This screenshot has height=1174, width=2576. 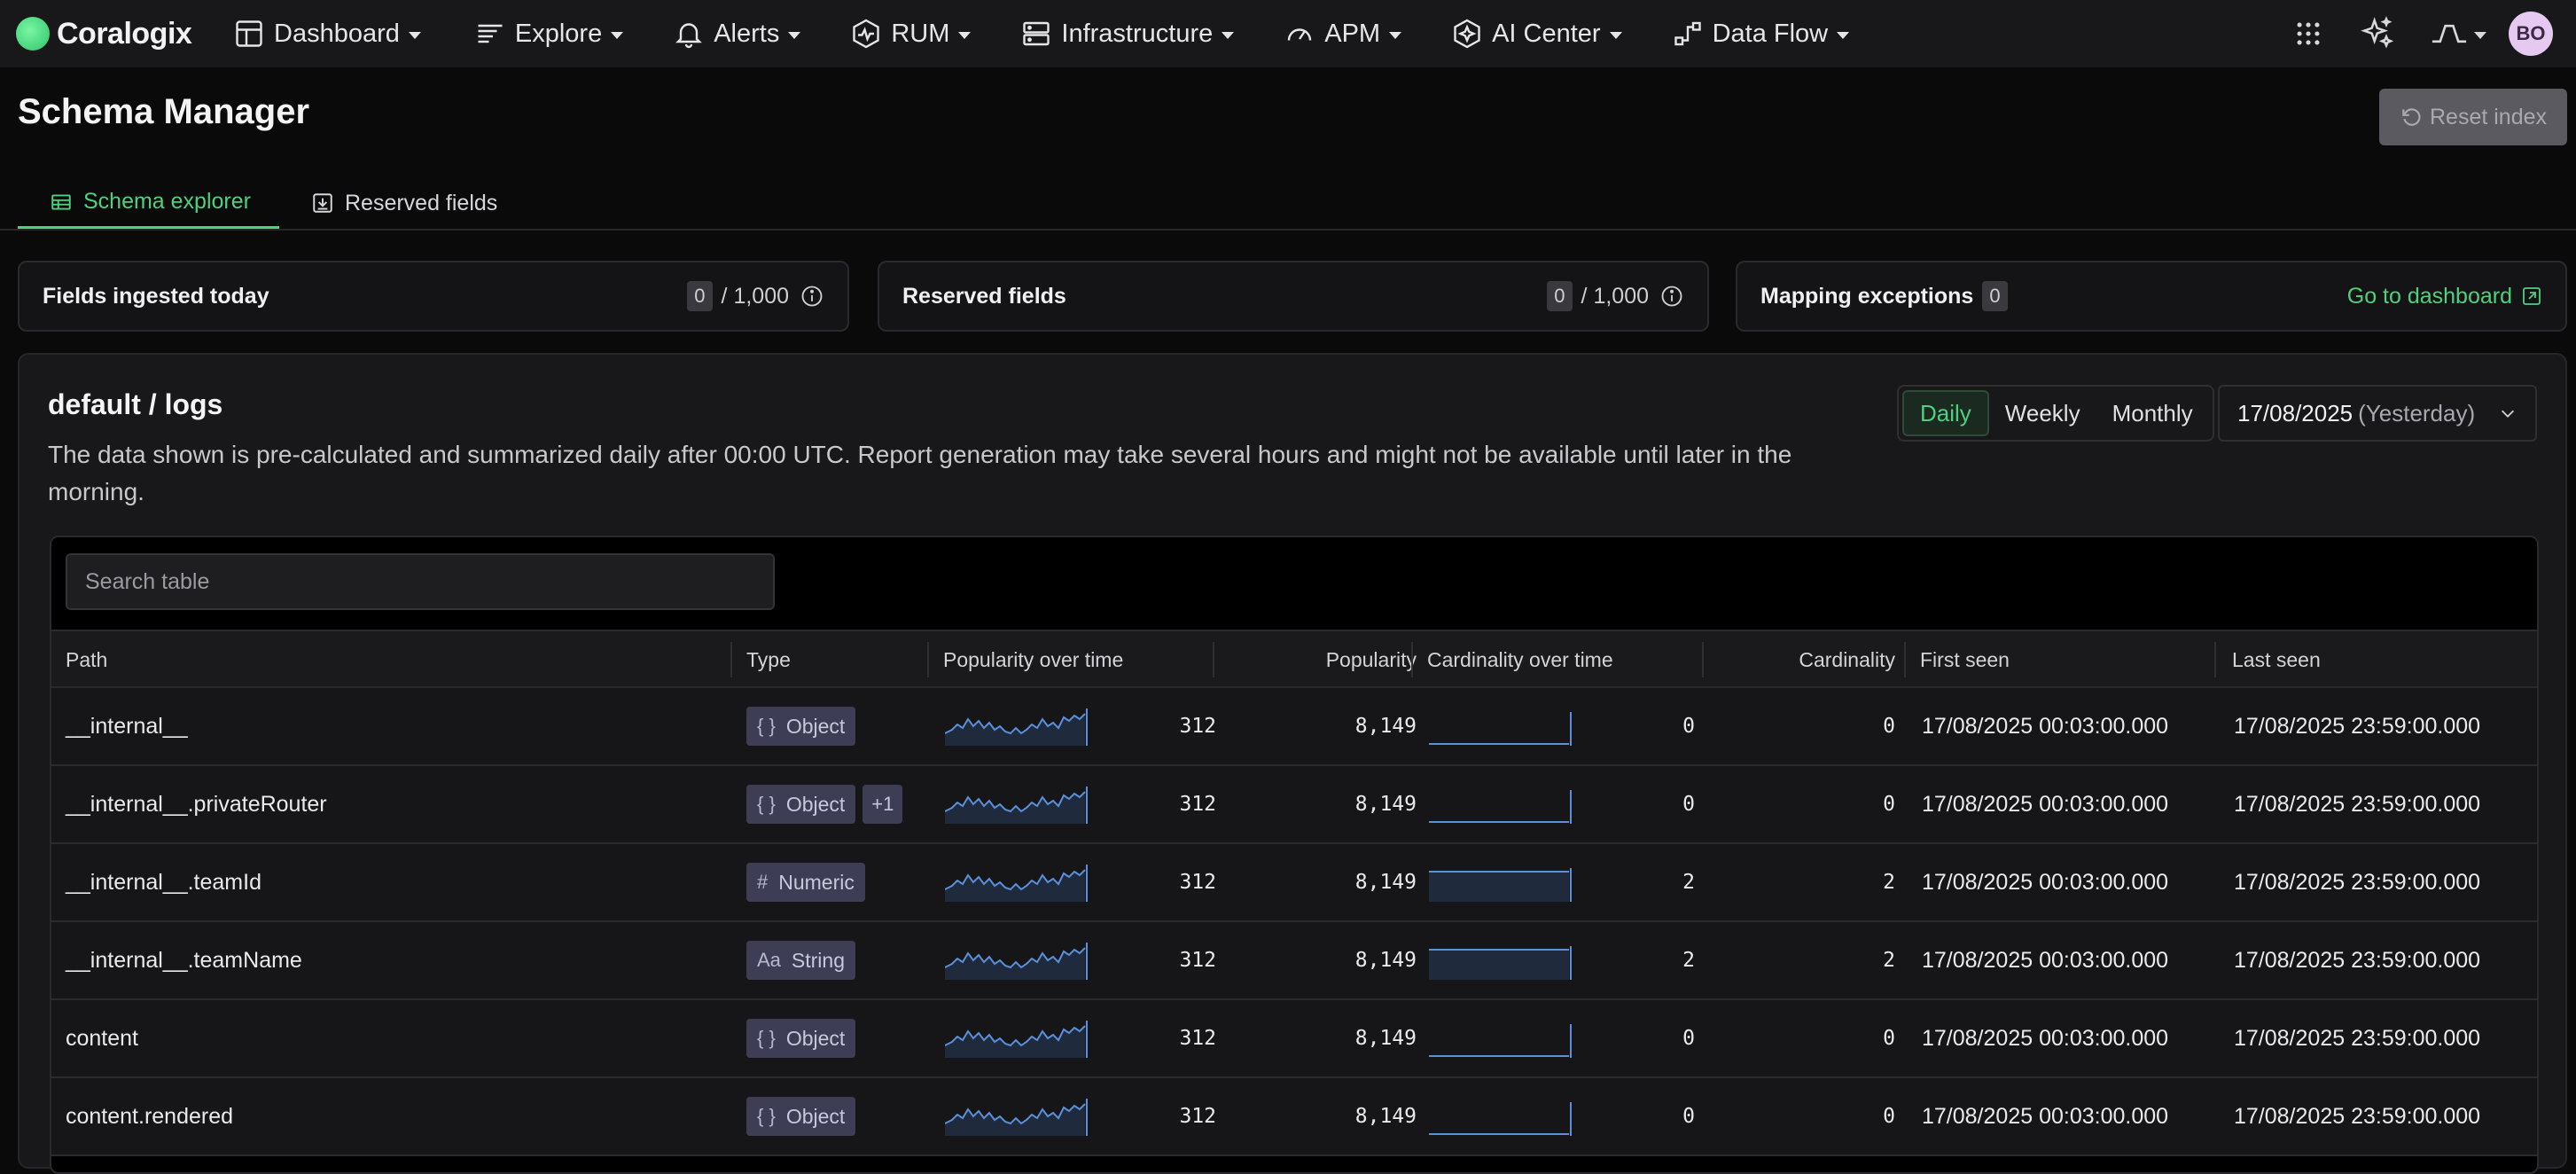 What do you see at coordinates (2276, 659) in the screenshot?
I see `column-header-last-seen: Last seen` at bounding box center [2276, 659].